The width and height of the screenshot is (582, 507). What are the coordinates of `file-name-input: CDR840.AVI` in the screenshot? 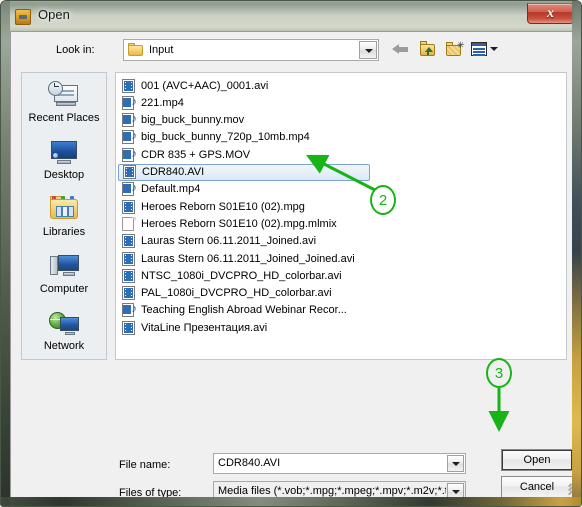 It's located at (339, 463).